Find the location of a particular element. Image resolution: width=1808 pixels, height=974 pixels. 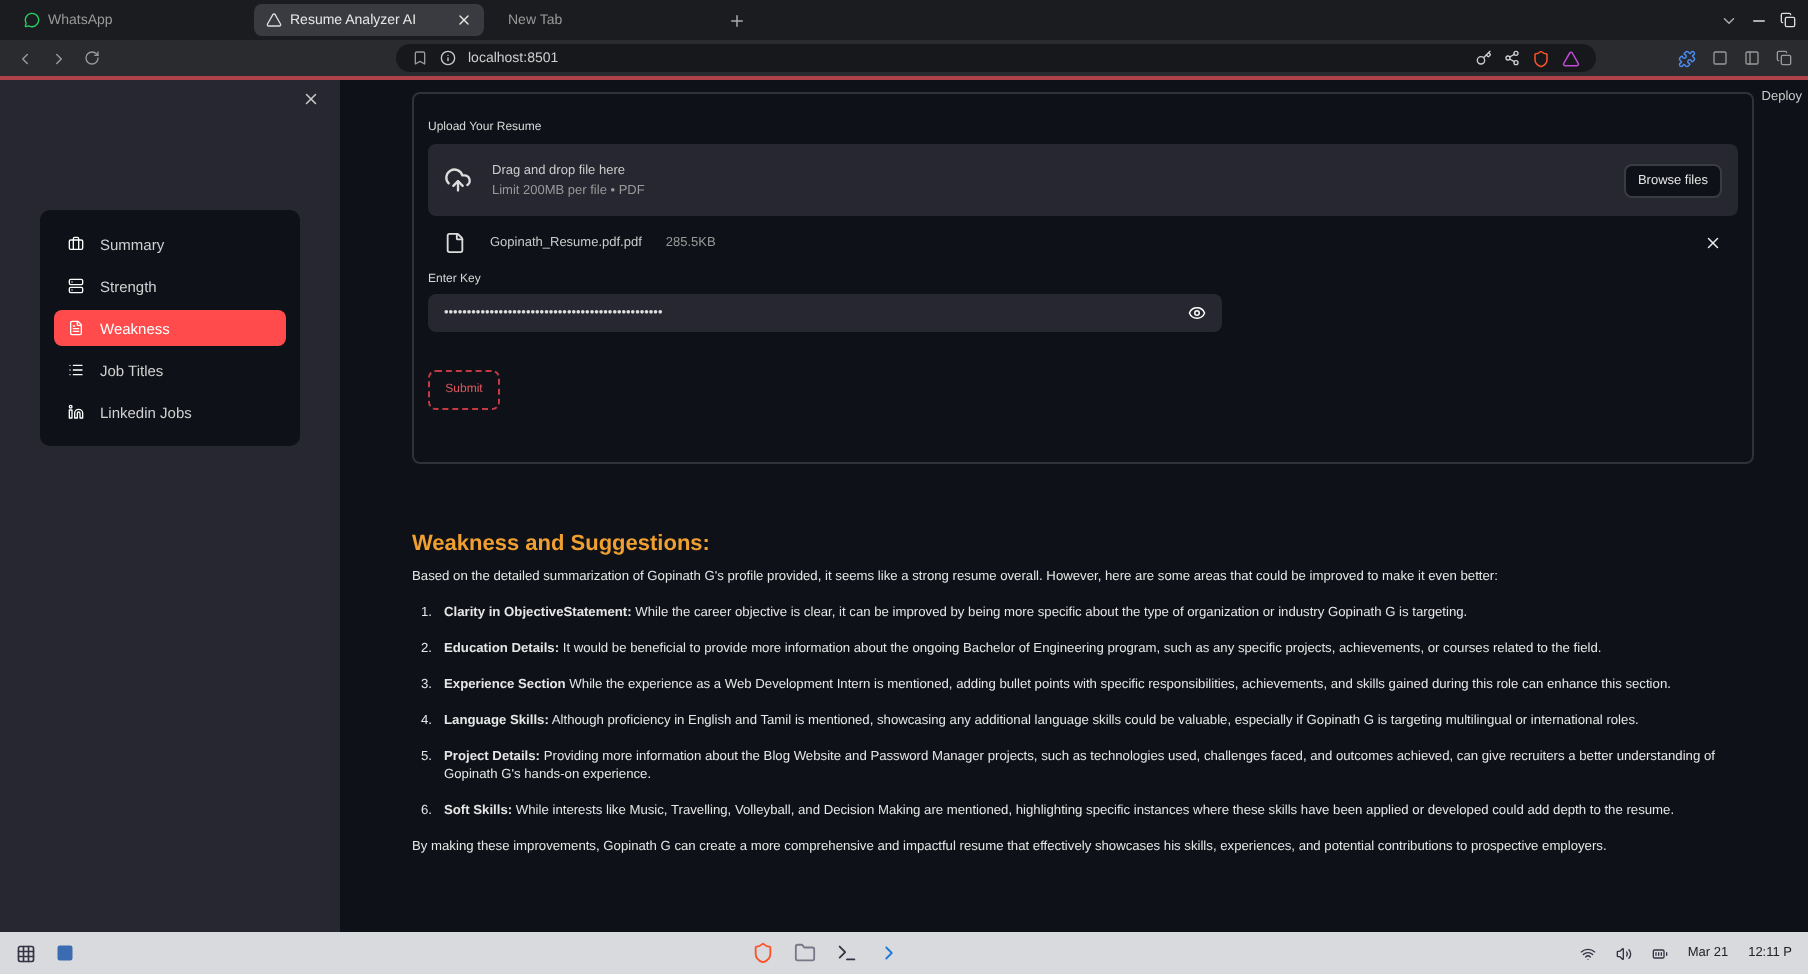

shield-icon is located at coordinates (1541, 58).